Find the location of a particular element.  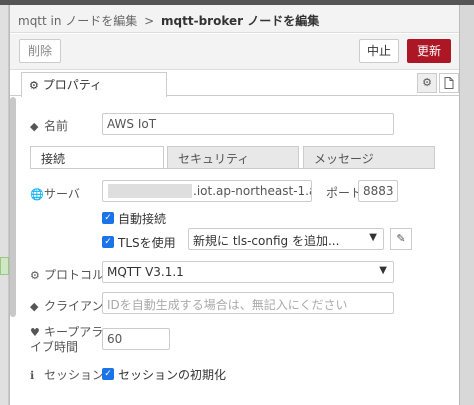

session-label: ℹ セッション is located at coordinates (67, 375).